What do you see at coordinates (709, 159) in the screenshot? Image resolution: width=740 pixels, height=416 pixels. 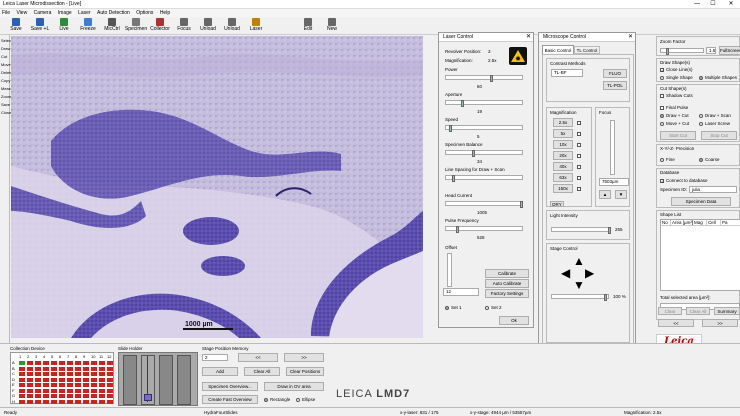 I see `coarse-radio: Coarse` at bounding box center [709, 159].